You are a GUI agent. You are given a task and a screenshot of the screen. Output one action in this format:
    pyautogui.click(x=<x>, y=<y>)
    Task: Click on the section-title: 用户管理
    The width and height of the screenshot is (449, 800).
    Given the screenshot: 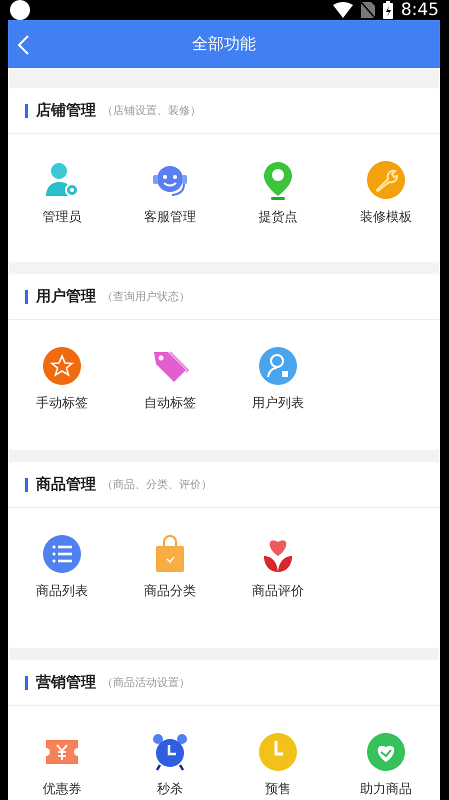 What is the action you would take?
    pyautogui.click(x=66, y=296)
    